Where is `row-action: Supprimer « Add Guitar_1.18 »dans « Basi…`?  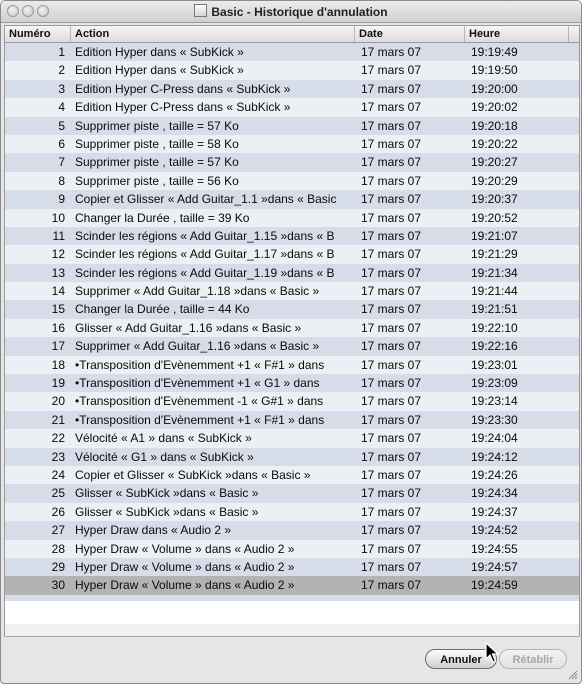
row-action: Supprimer « Add Guitar_1.18 »dans « Basi… is located at coordinates (197, 291).